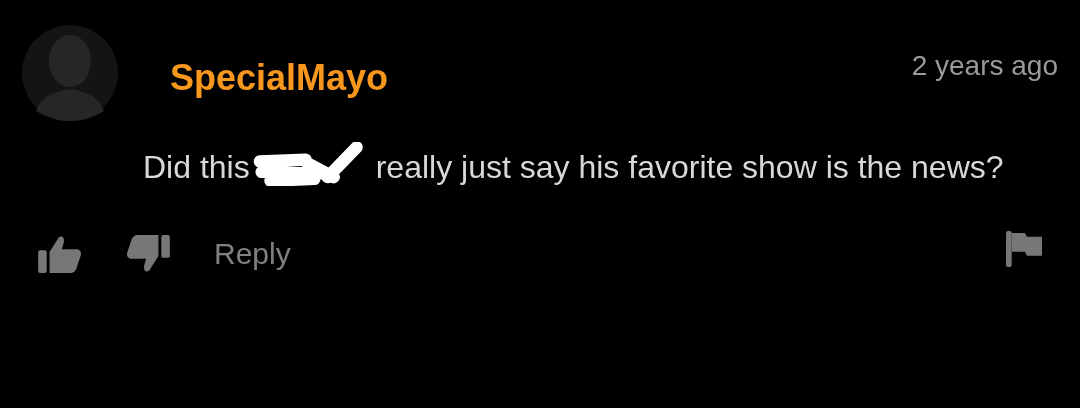  I want to click on thumbs-down-icon, so click(148, 254).